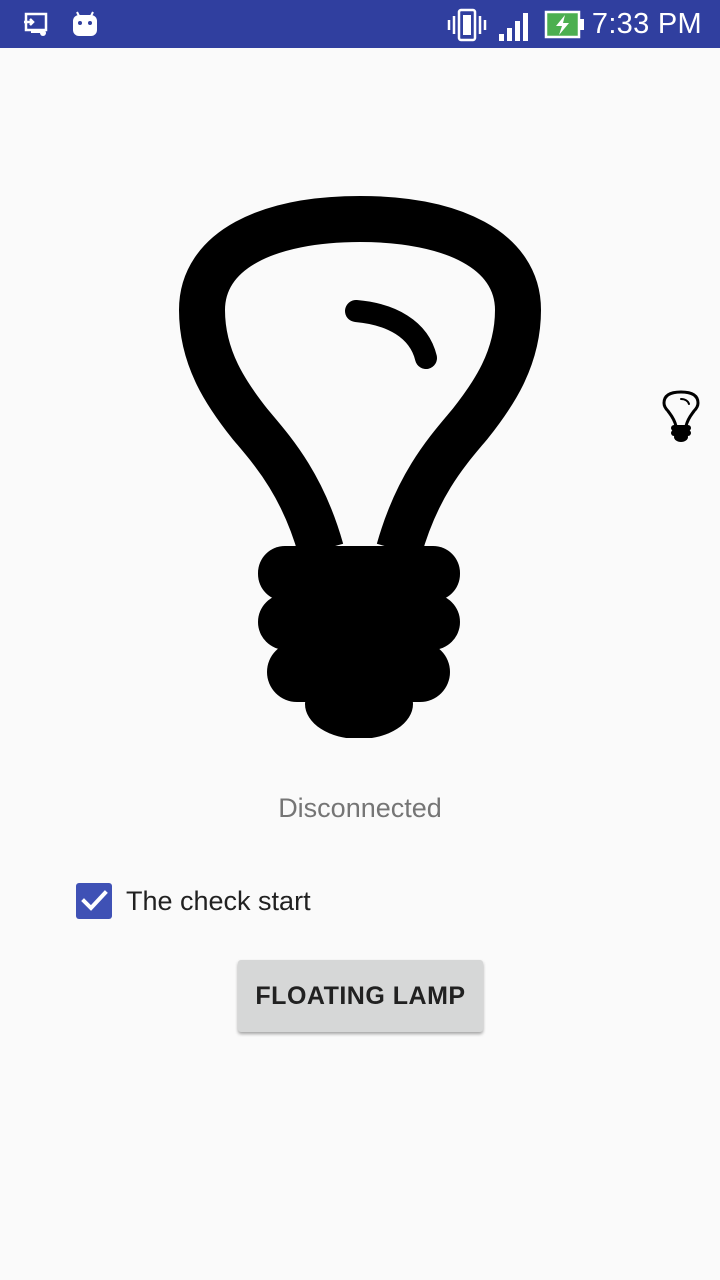 This screenshot has height=1280, width=720. Describe the element at coordinates (564, 24) in the screenshot. I see `battery-charging-icon` at that location.